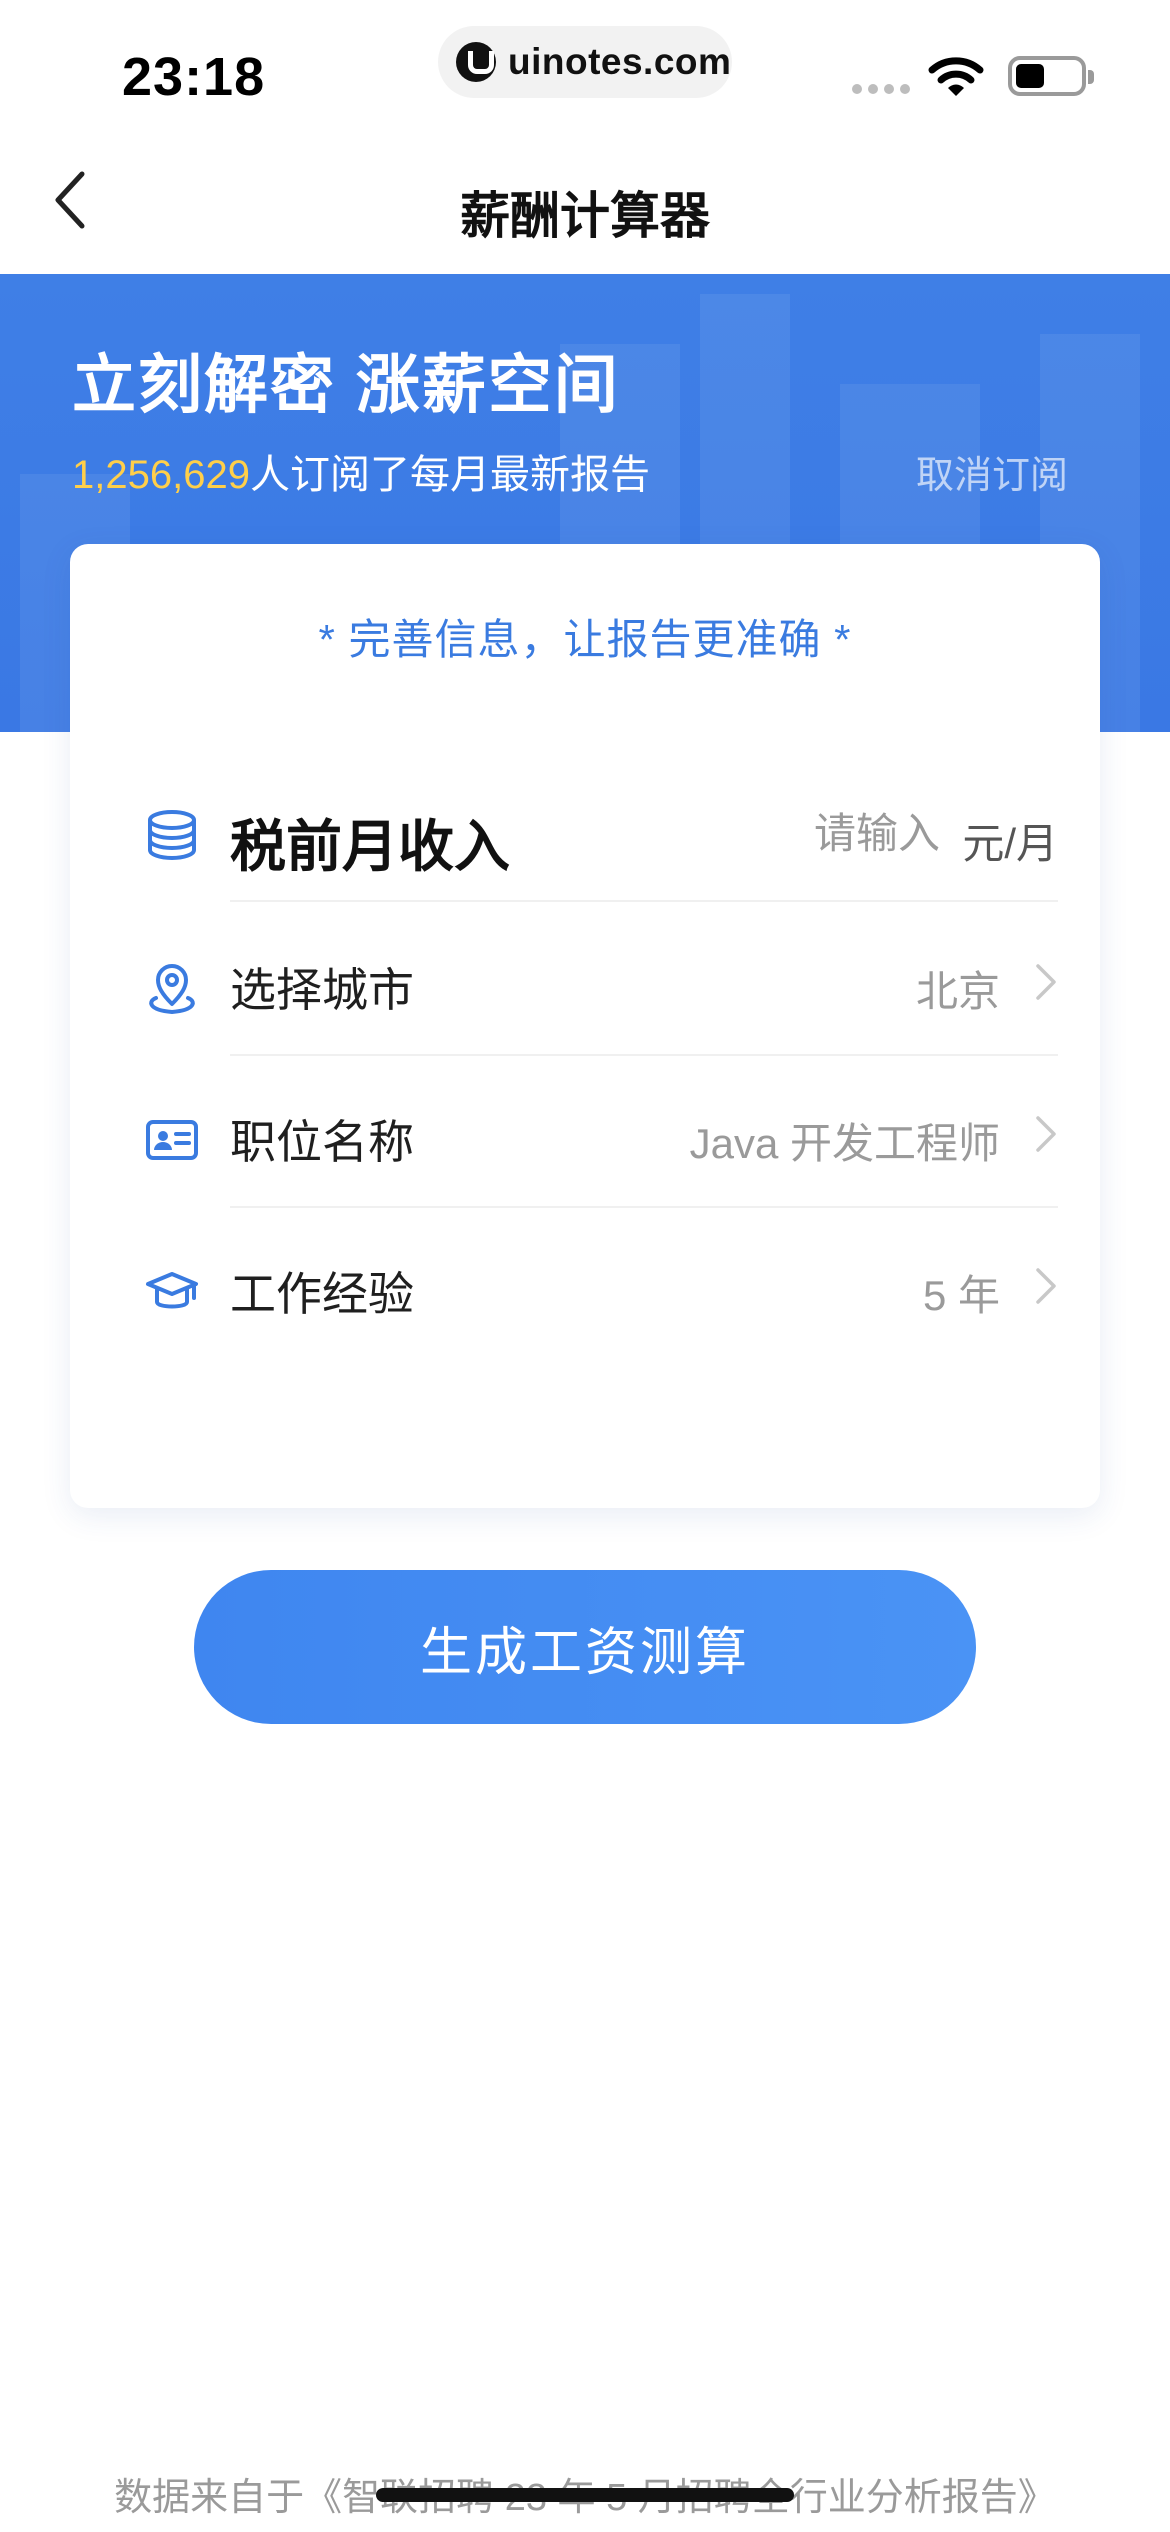 Image resolution: width=1170 pixels, height=2532 pixels. Describe the element at coordinates (172, 1290) in the screenshot. I see `graduation-cap-icon` at that location.